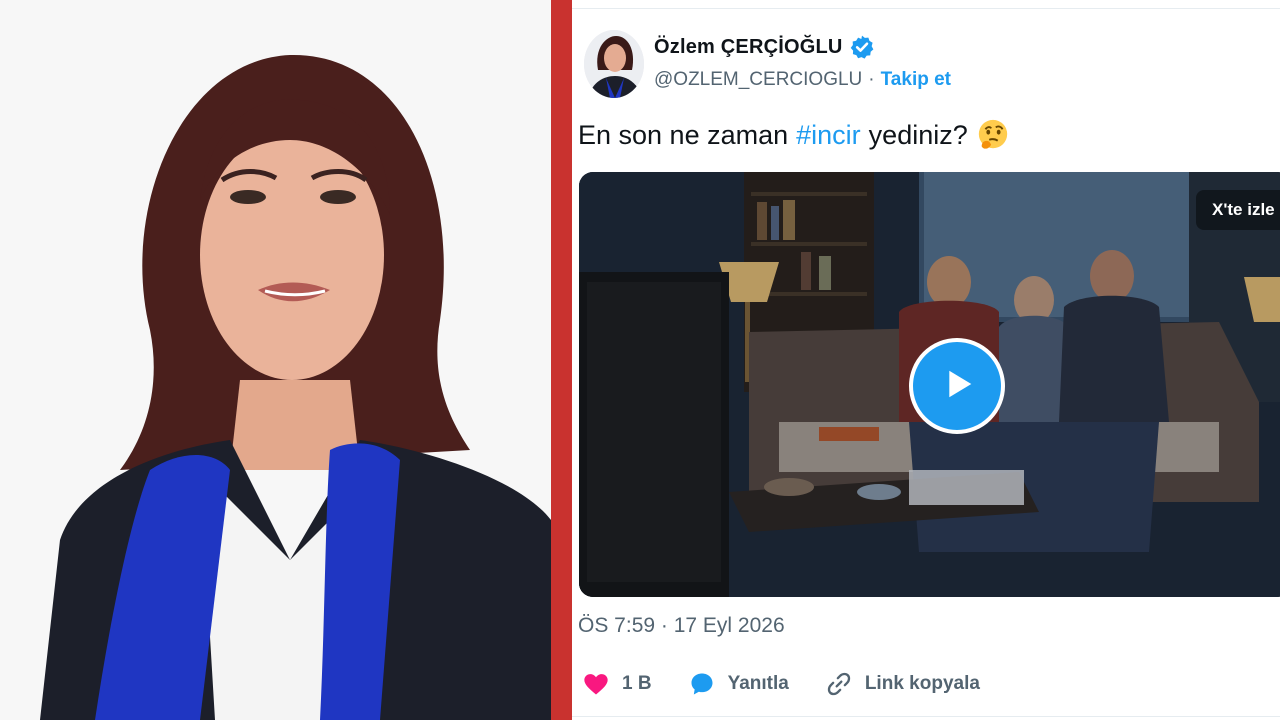  I want to click on handle: @OZLEM_CERCIOGLU, so click(758, 80).